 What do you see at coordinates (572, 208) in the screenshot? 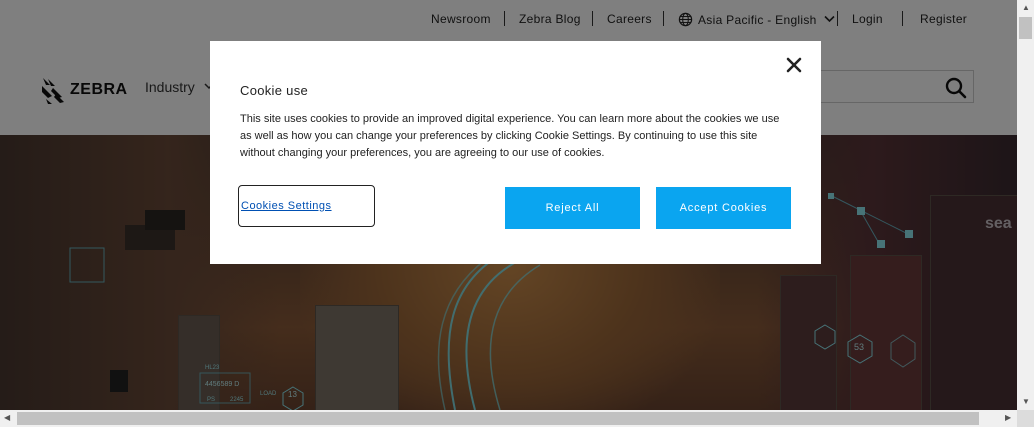
I see `reject-all-button: Reject All` at bounding box center [572, 208].